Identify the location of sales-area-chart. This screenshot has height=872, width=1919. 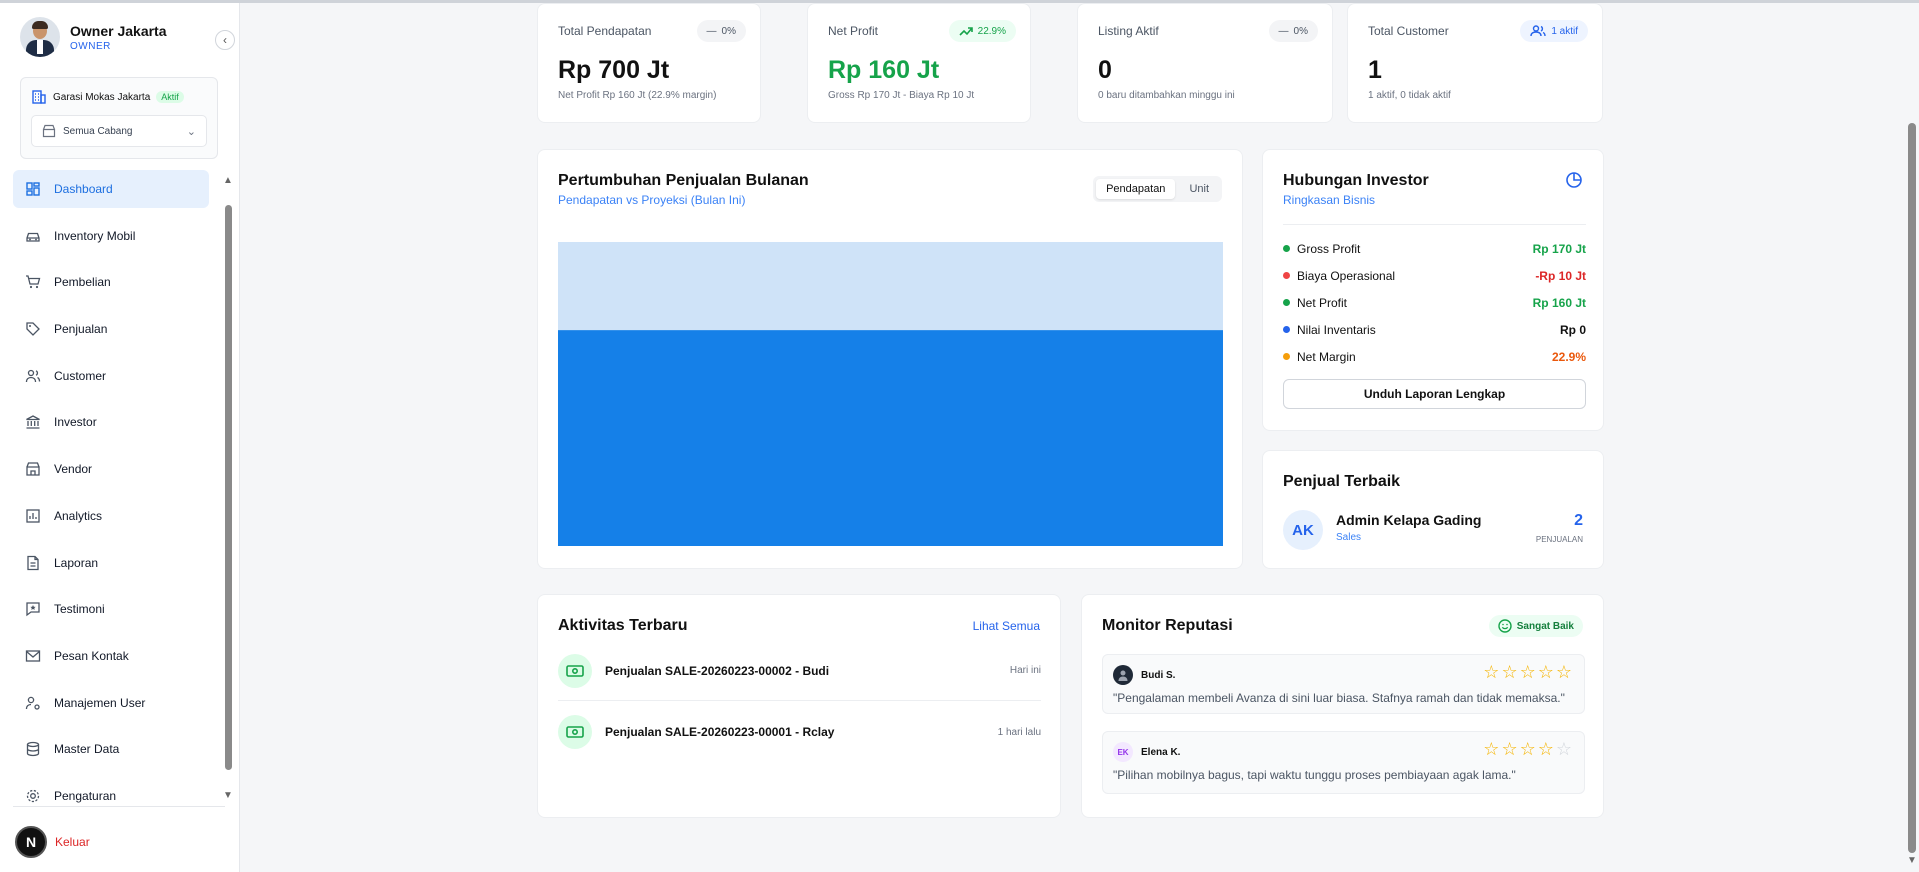
(890, 394).